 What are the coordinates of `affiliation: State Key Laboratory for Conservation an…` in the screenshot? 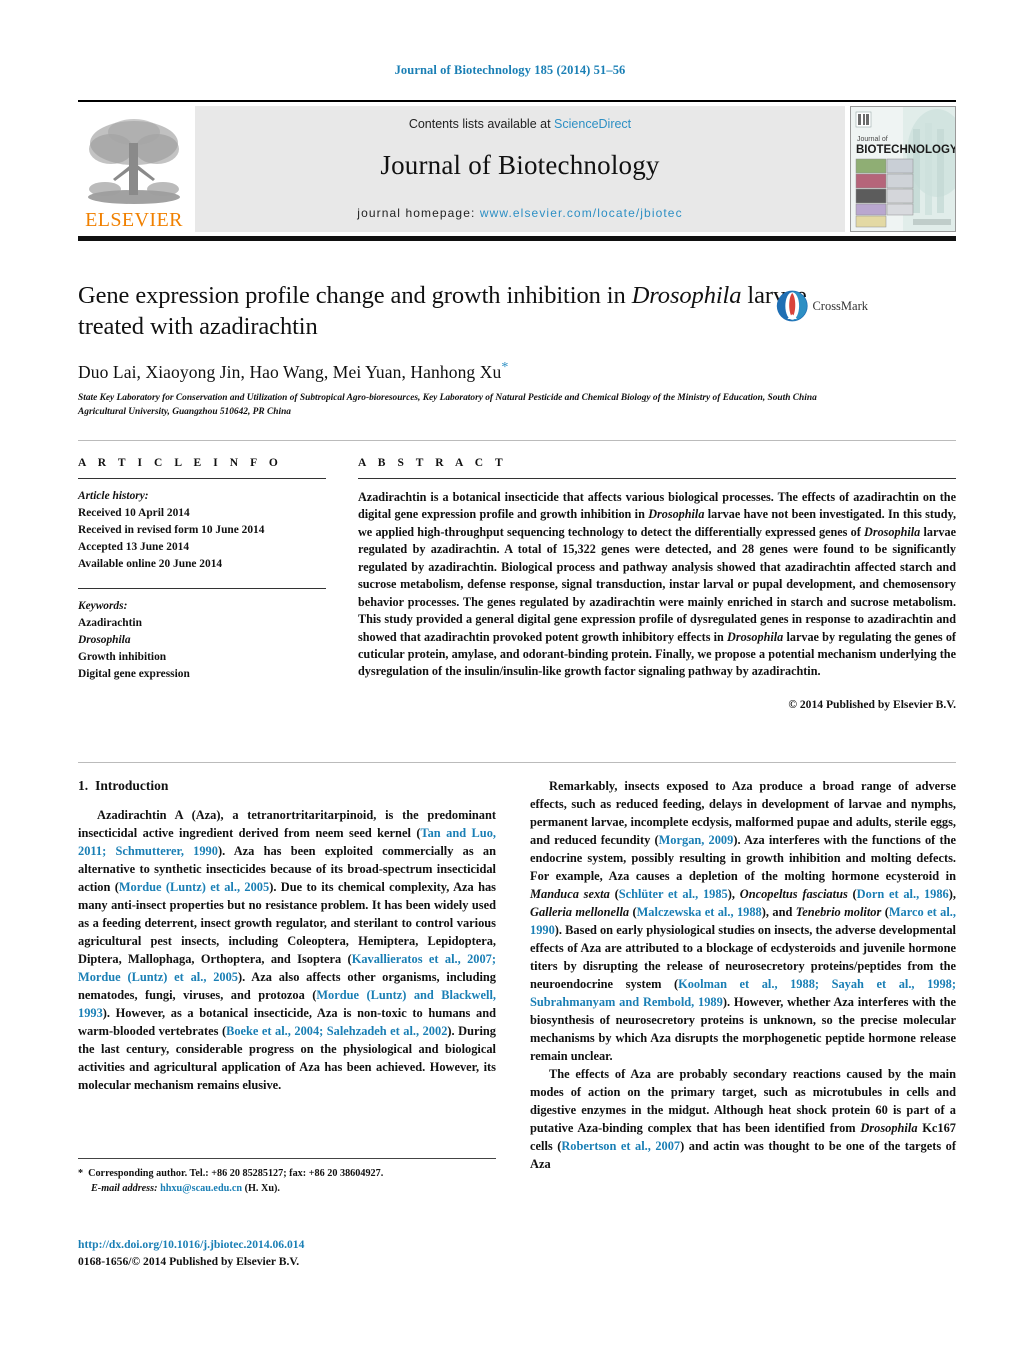 It's located at (447, 405).